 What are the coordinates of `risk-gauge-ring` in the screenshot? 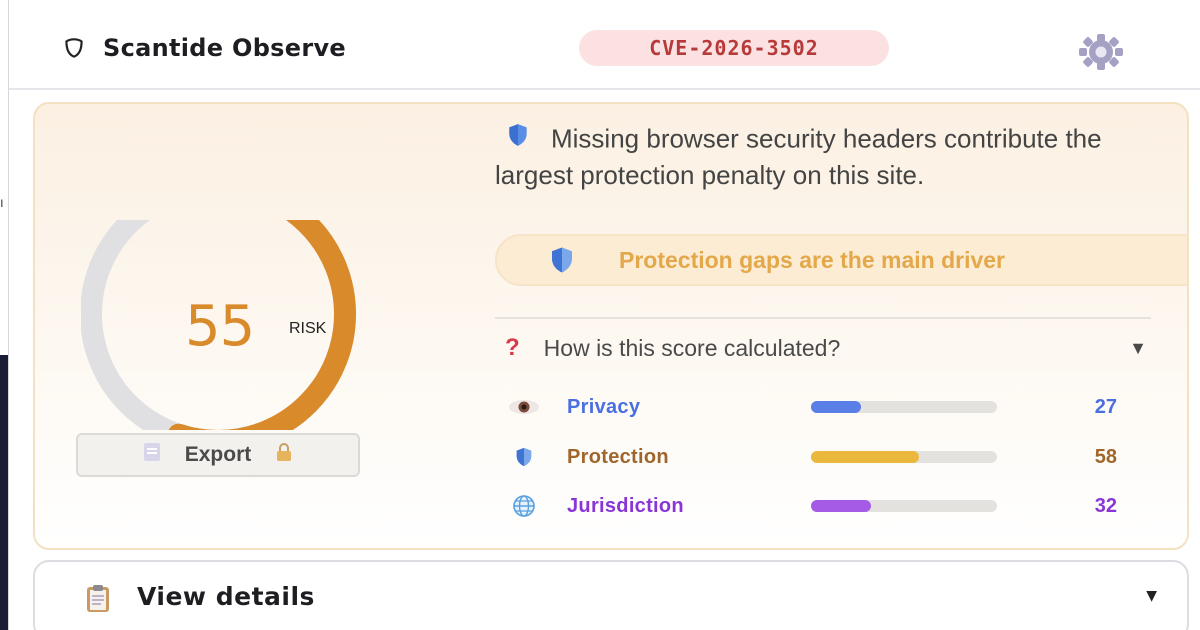 It's located at (218, 325).